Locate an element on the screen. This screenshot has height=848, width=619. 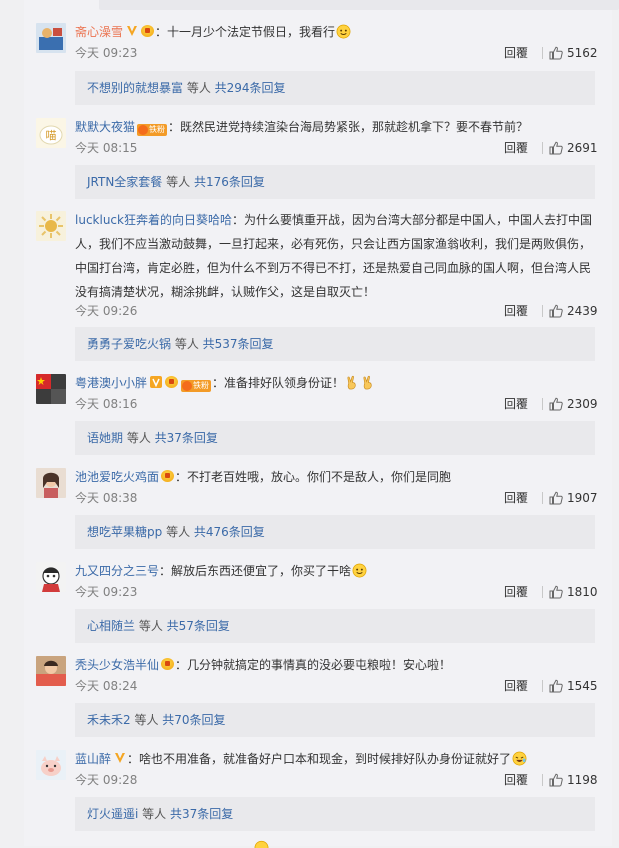
sub-reply-total-link: 共176条回复 is located at coordinates (229, 182).